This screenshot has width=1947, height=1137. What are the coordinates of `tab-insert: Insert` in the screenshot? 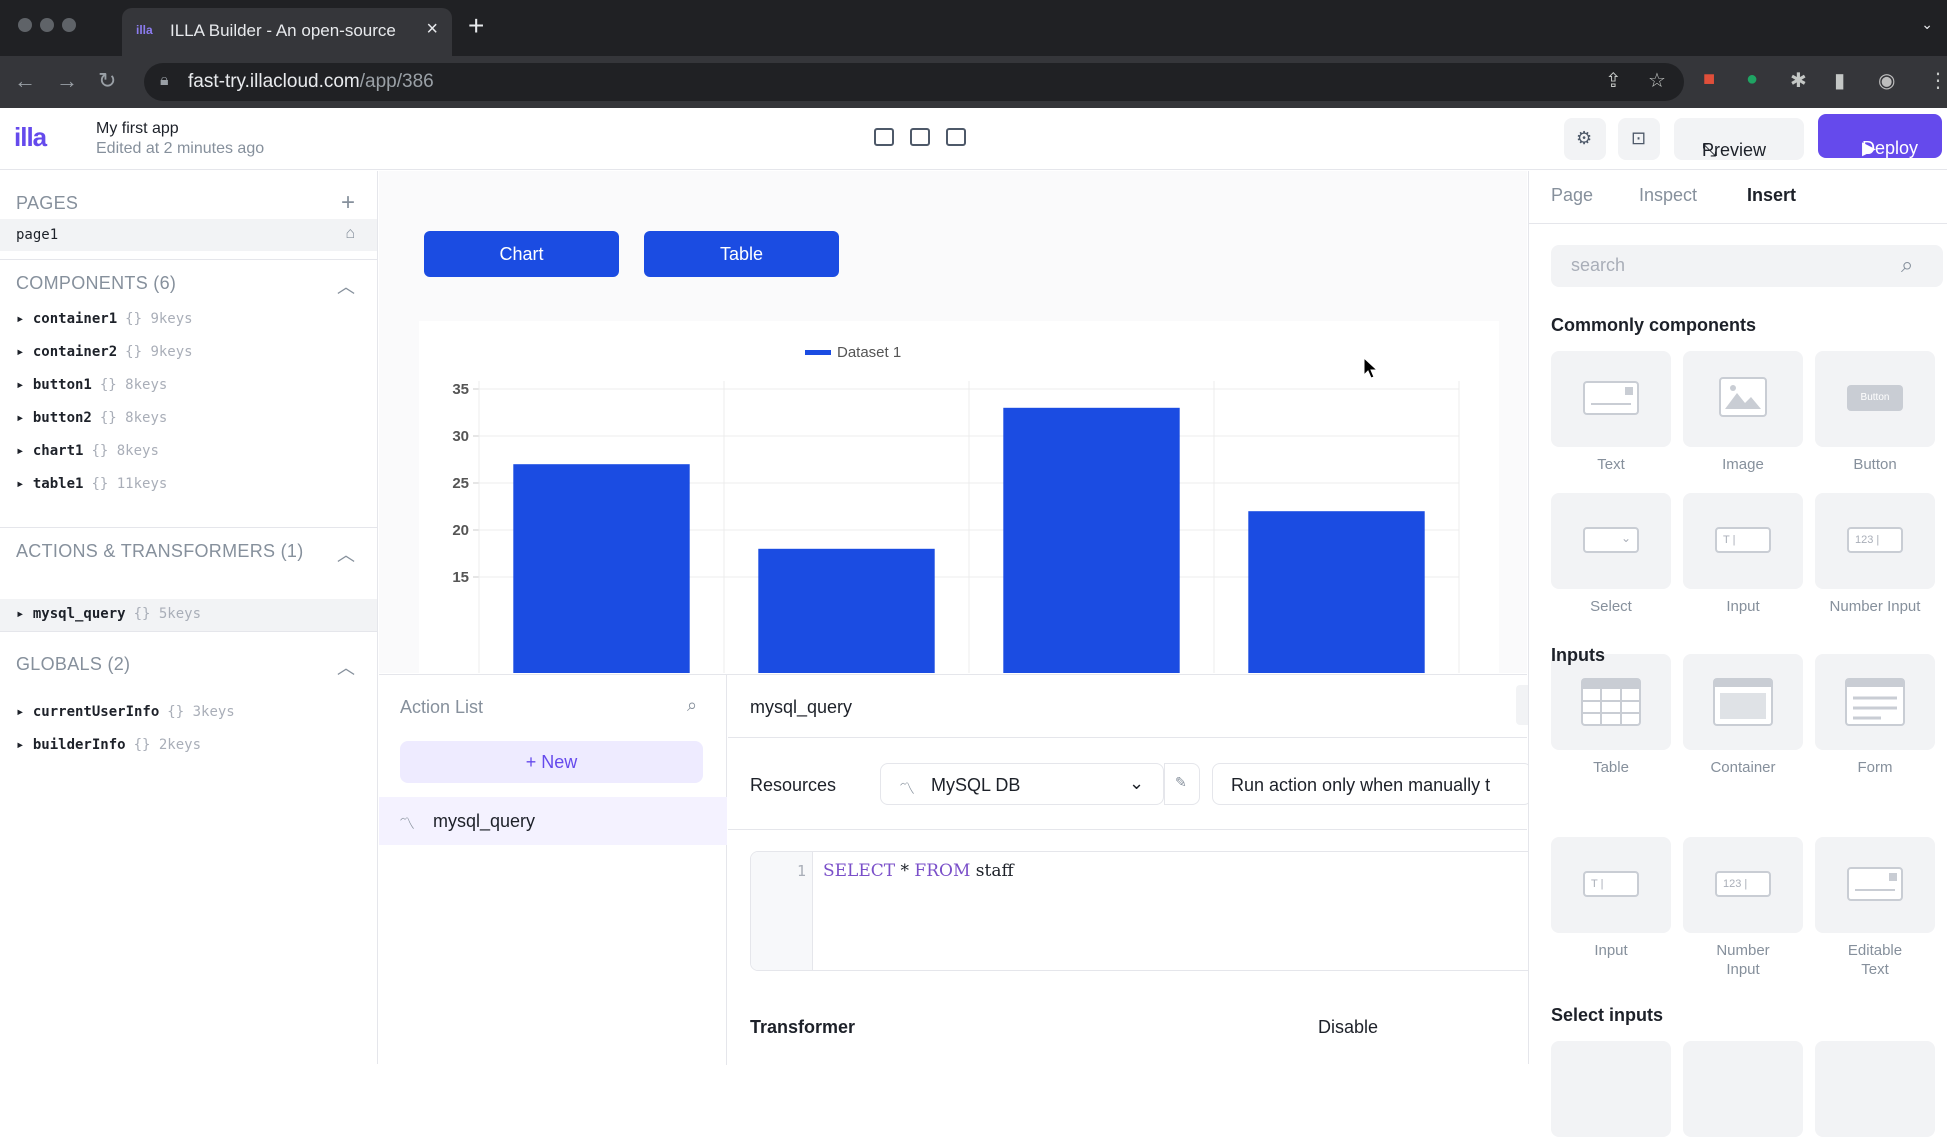 It's located at (1771, 195).